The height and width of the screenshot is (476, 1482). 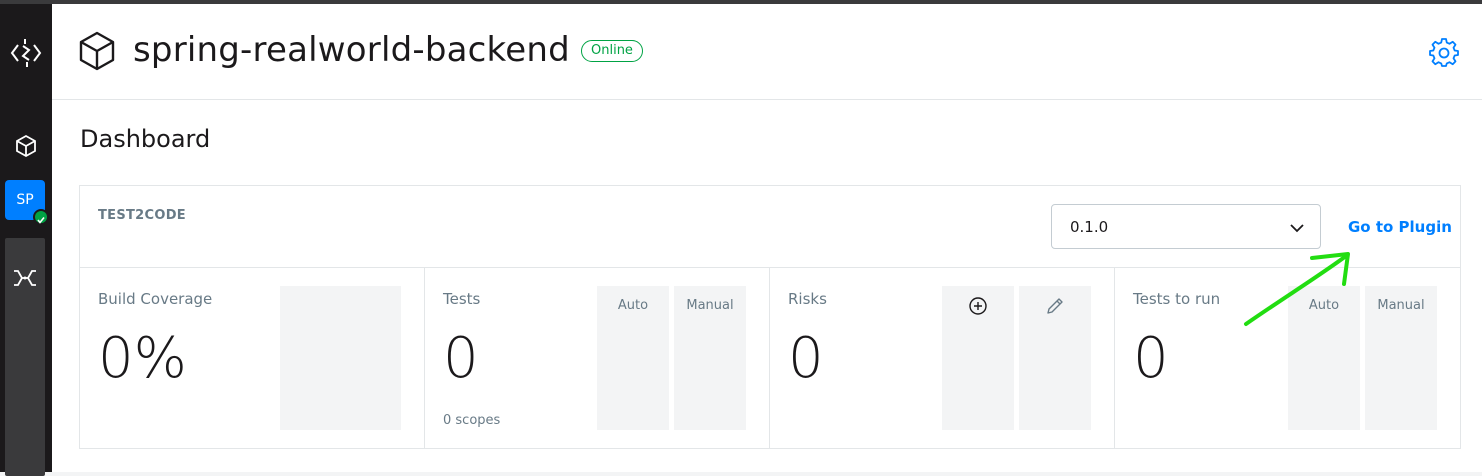 I want to click on metric-label: Build Coverage, so click(x=155, y=299).